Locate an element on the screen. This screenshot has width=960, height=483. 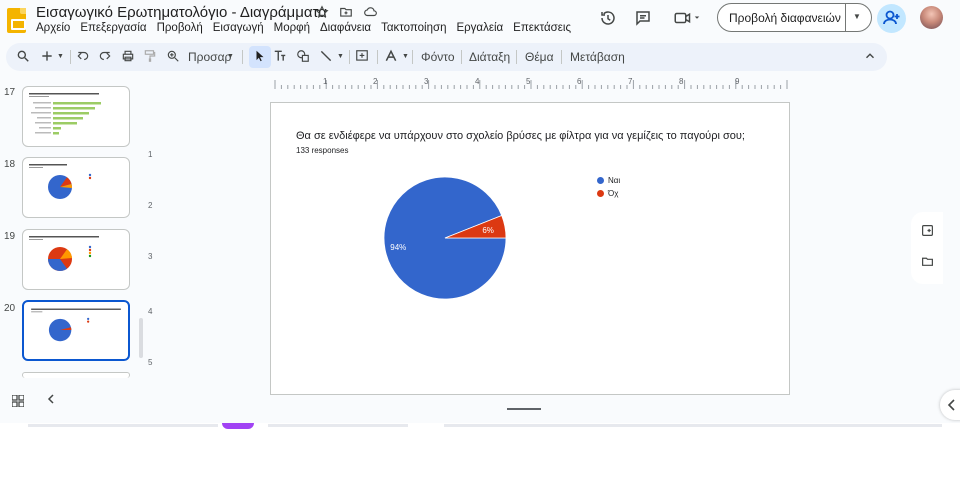
collapse-filmstrip-icon is located at coordinates (51, 400).